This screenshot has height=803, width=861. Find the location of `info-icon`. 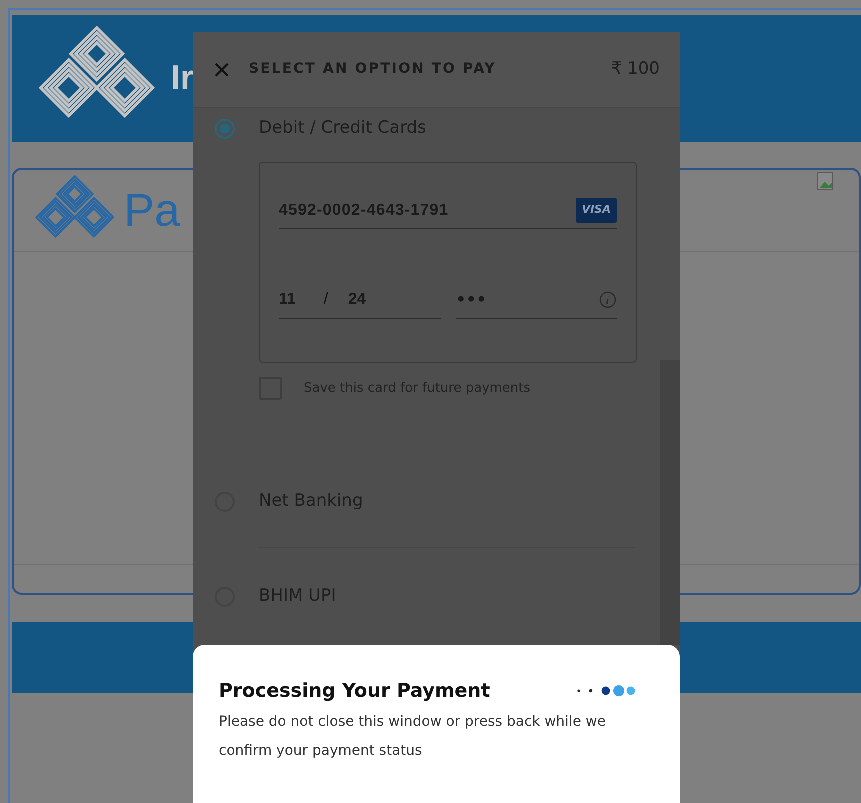

info-icon is located at coordinates (608, 299).